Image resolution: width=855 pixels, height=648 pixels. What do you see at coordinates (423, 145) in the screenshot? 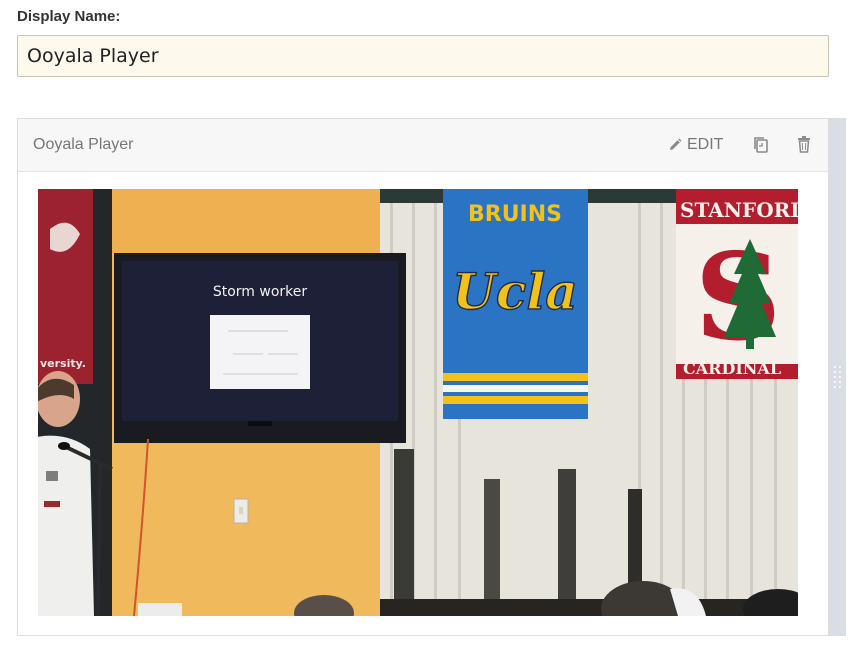
I see `component-header: Ooyala Player EDIT` at bounding box center [423, 145].